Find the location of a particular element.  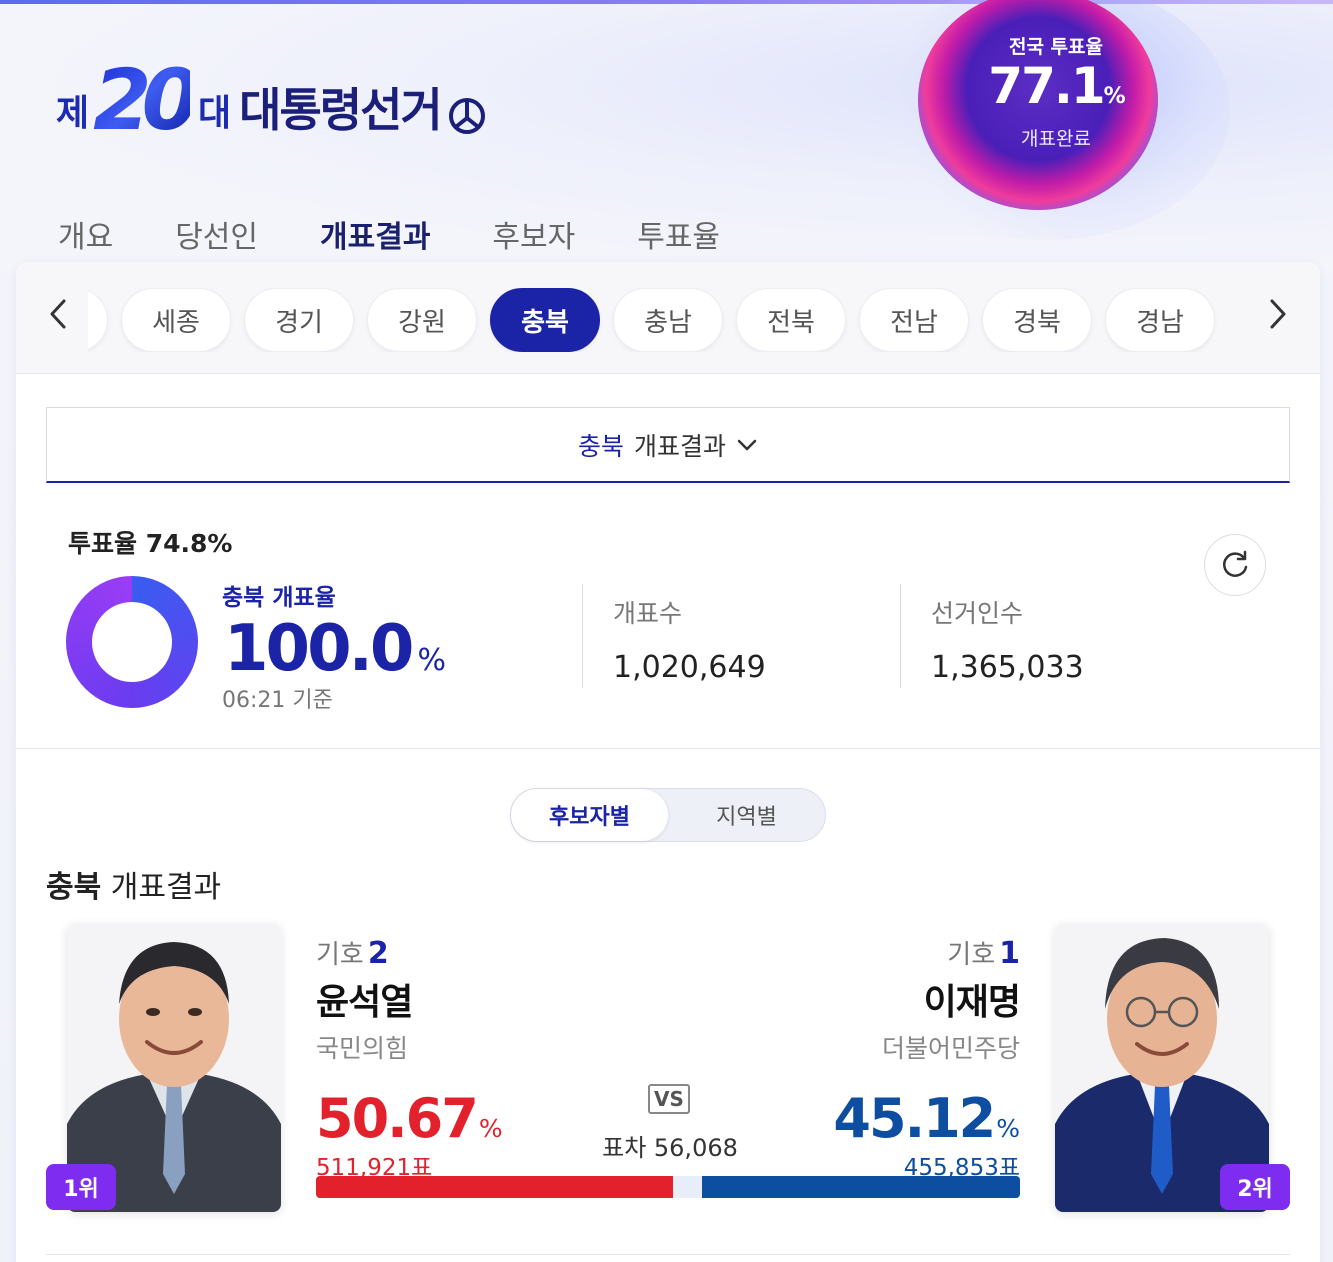

national-turnout-label: 전국 투표율 is located at coordinates (1055, 47).